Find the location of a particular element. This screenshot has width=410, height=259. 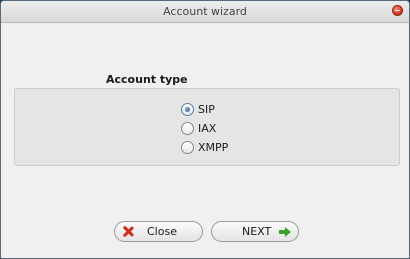

window-title: Account wizard is located at coordinates (205, 11).